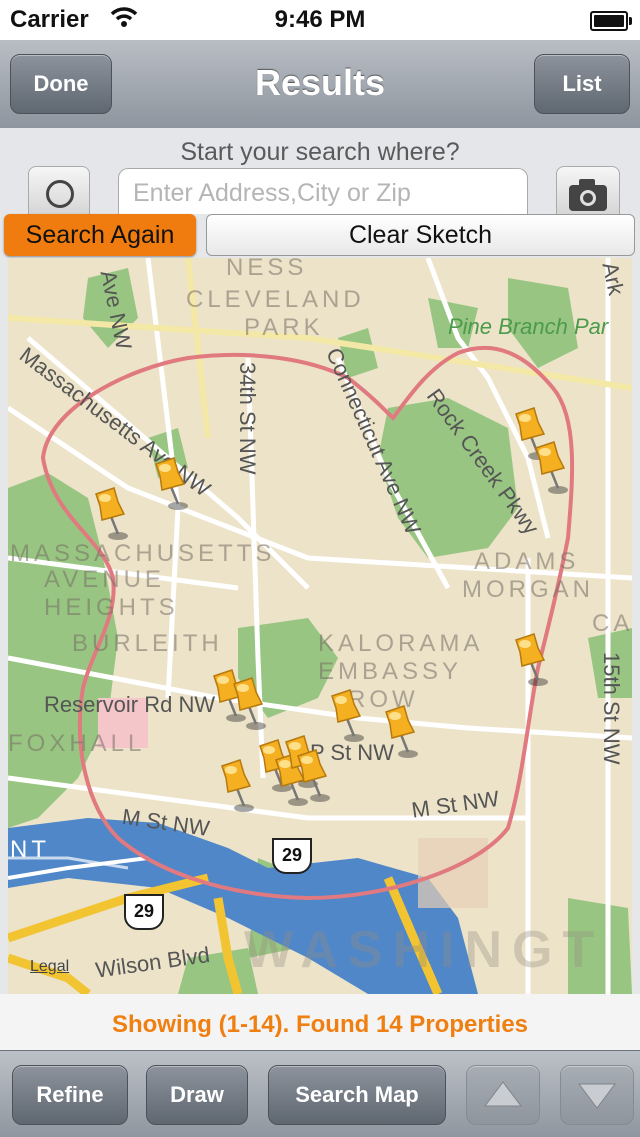 The width and height of the screenshot is (640, 1137). Describe the element at coordinates (247, 418) in the screenshot. I see `street-label: 34th St NW` at that location.